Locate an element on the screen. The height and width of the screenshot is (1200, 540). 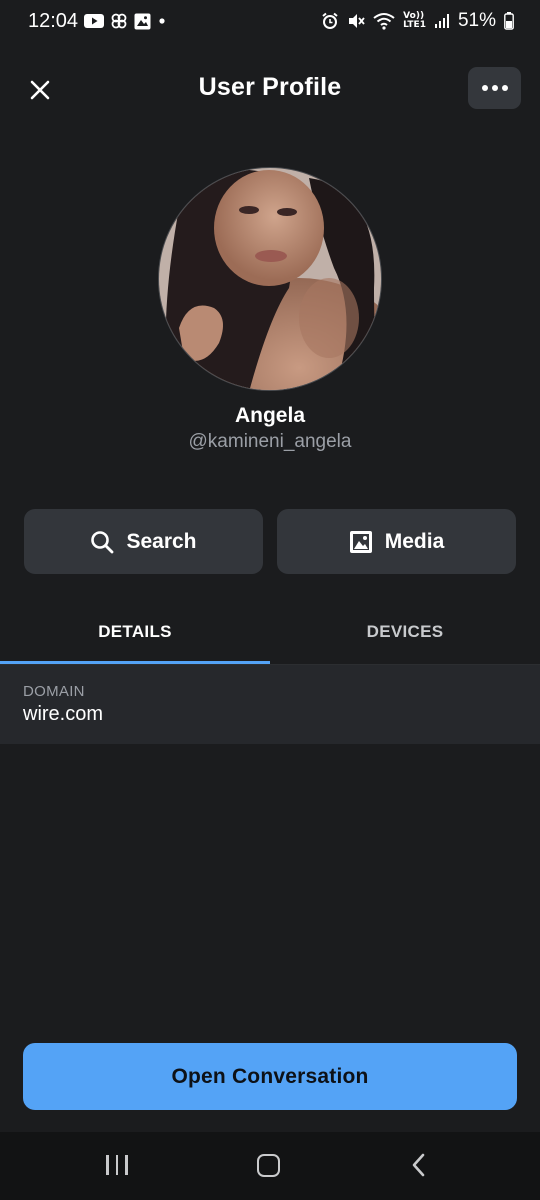
profile-handle: @kamineni_angela is located at coordinates (270, 441).